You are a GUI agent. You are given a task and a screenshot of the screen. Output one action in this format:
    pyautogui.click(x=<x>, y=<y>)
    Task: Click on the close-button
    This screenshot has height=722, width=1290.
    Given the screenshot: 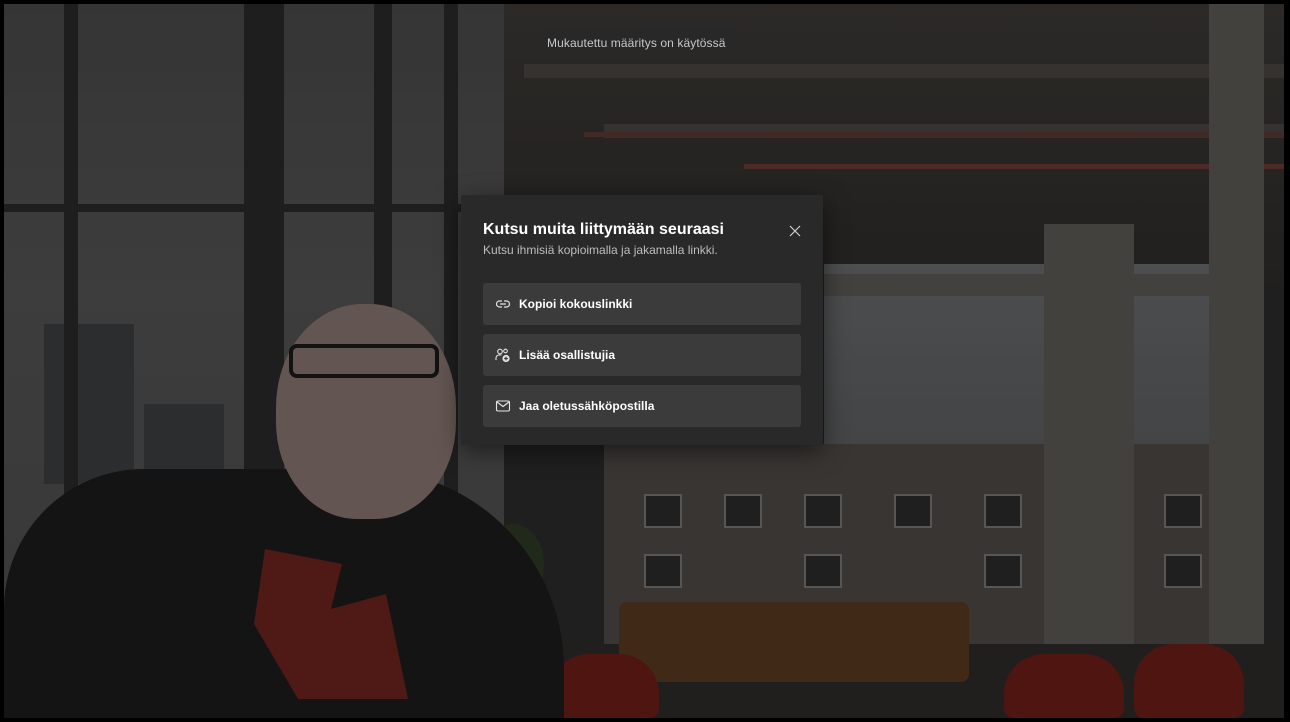 What is the action you would take?
    pyautogui.click(x=795, y=231)
    